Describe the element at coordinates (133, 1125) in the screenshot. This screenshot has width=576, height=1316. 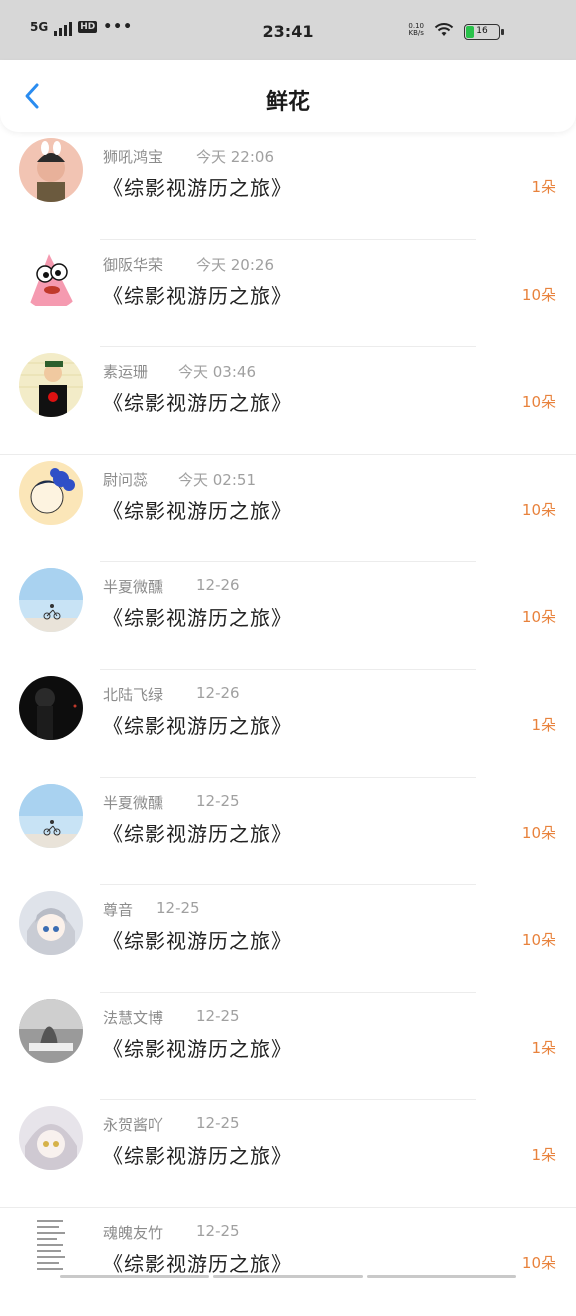
I see `sender-name: 永贺酱吖` at that location.